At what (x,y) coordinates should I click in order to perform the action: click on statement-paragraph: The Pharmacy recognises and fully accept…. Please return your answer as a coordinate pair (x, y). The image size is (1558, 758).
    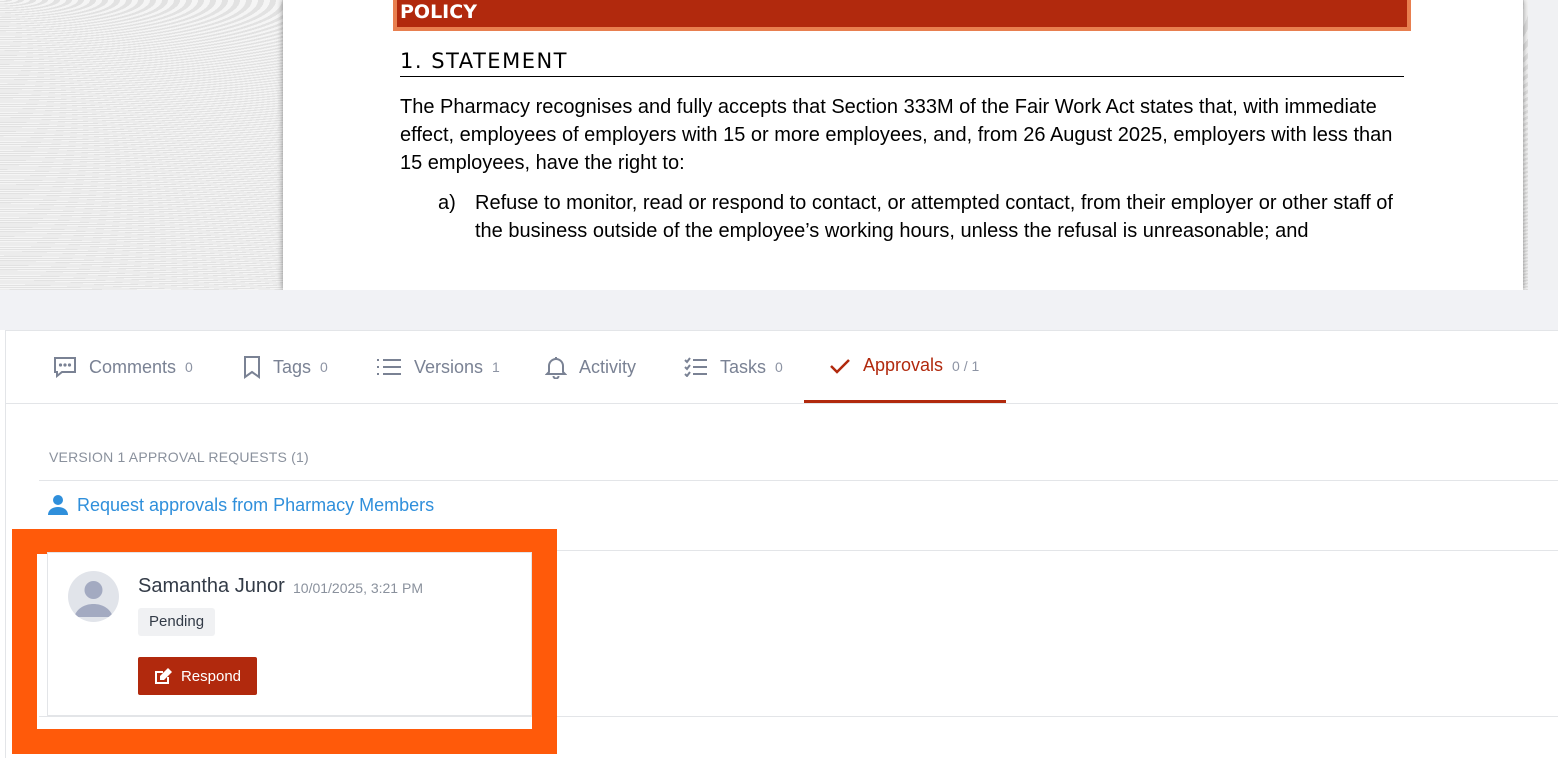
    Looking at the image, I should click on (896, 135).